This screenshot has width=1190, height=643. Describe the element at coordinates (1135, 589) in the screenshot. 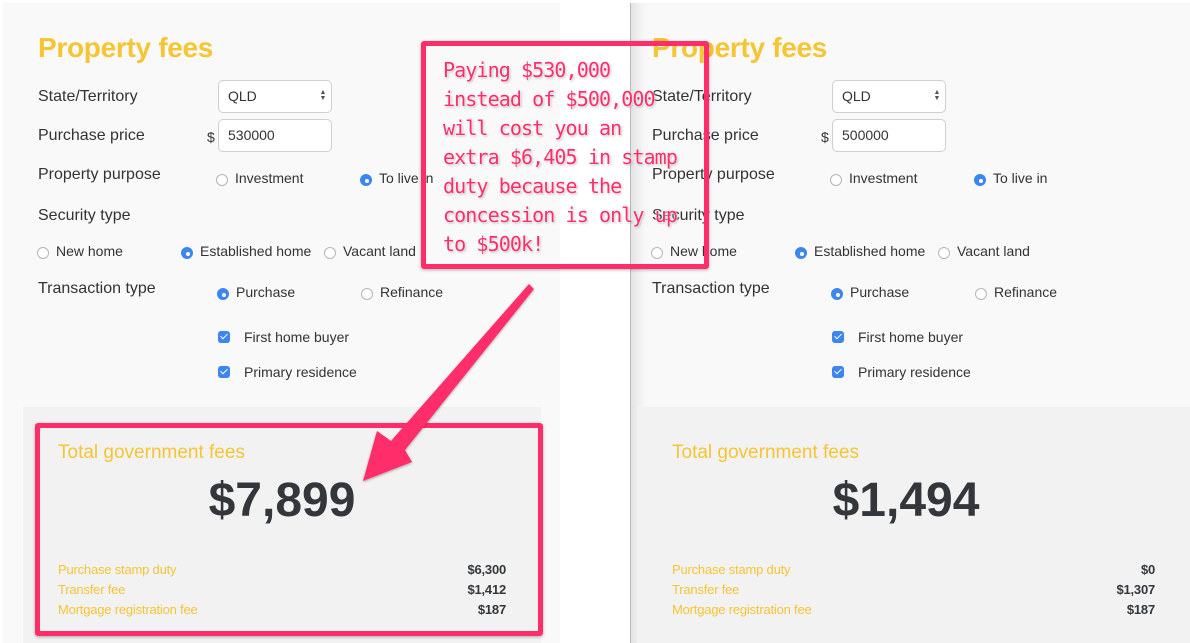

I see `fee-value: $1,307` at that location.